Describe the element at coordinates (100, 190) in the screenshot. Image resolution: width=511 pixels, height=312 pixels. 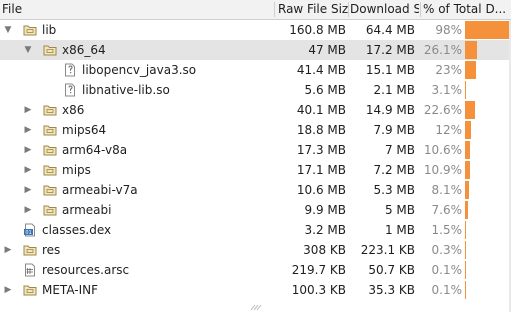
I see `file-name: armeabi-v7a` at that location.